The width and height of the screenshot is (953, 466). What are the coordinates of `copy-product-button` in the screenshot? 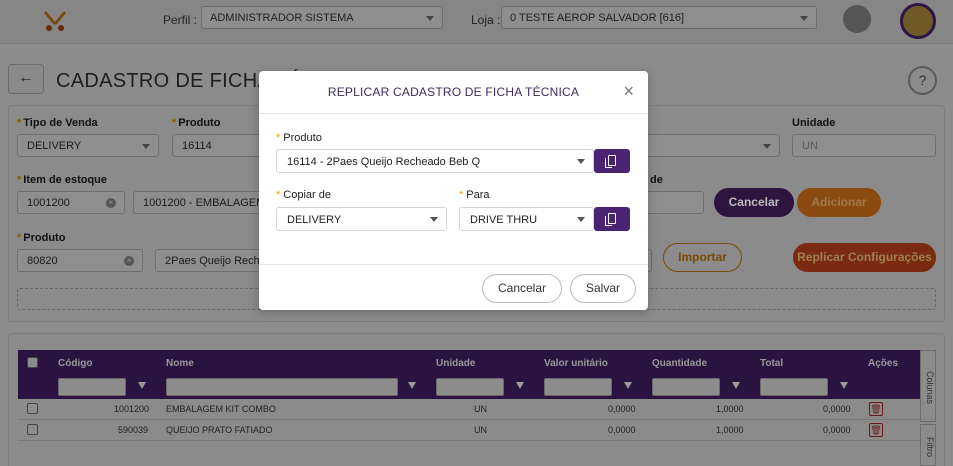 It's located at (612, 161).